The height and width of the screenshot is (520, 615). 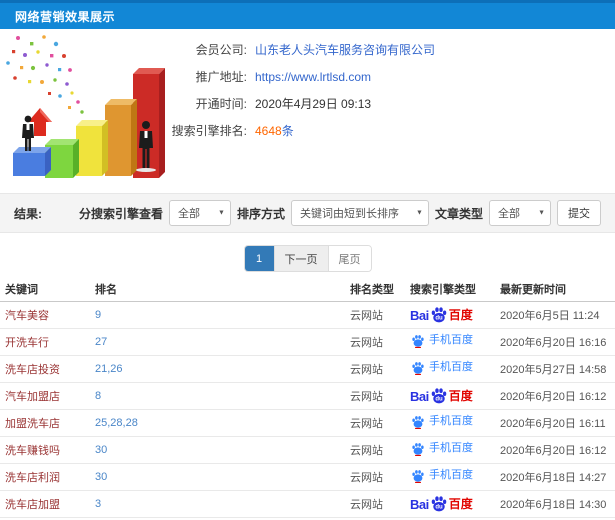 I want to click on rank-cell: 21,26, so click(x=217, y=369).